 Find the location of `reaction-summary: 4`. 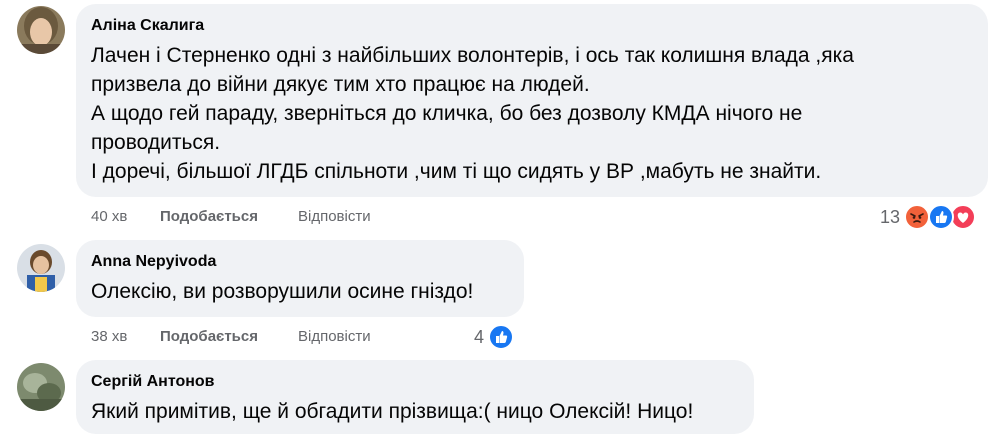

reaction-summary: 4 is located at coordinates (499, 337).